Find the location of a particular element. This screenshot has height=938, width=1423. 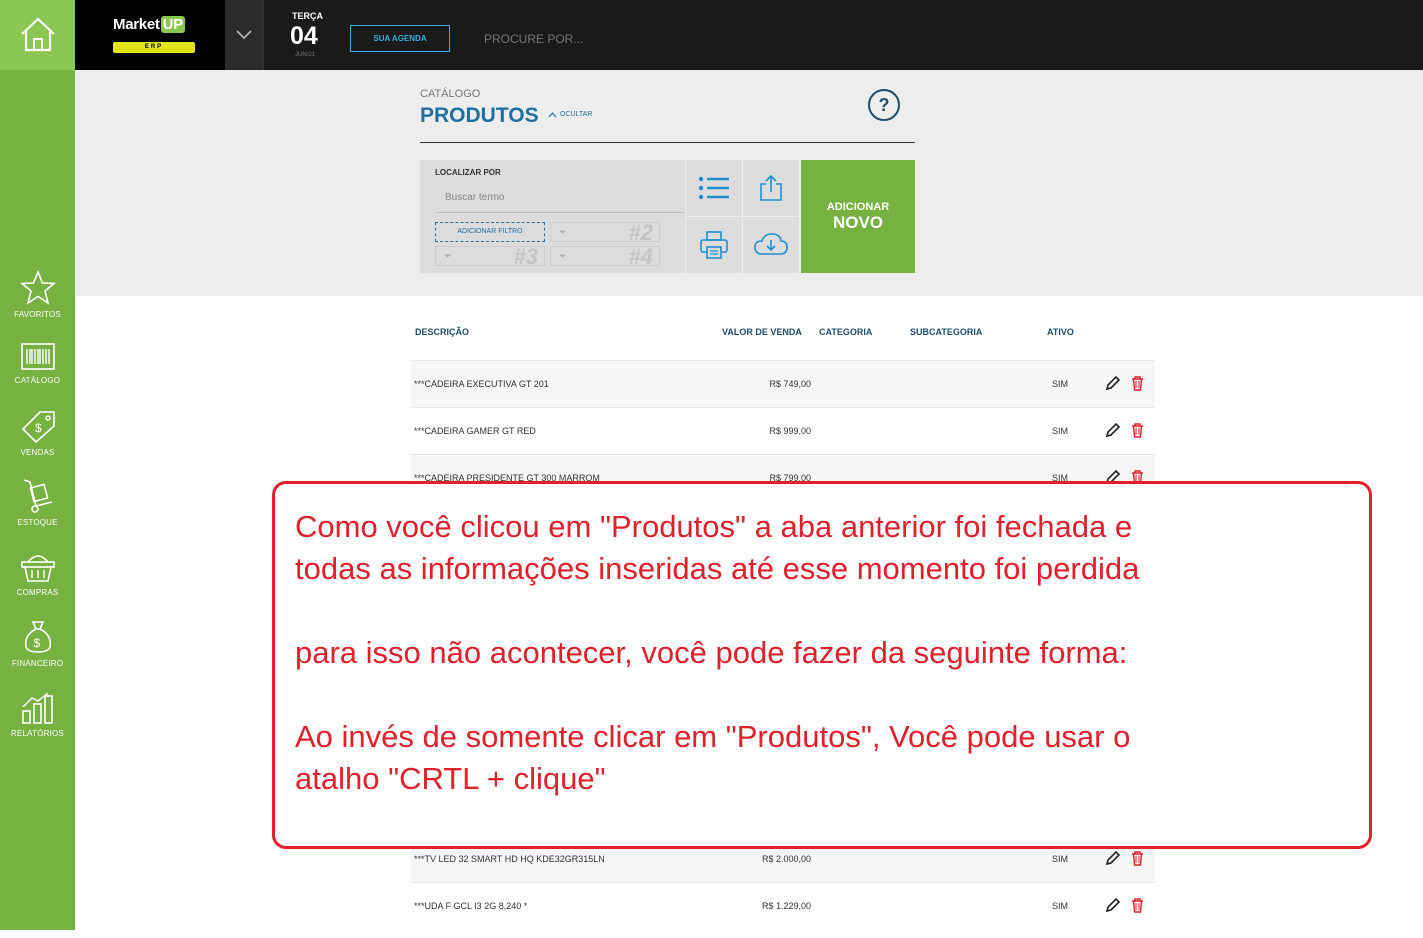

barcode-icon is located at coordinates (37, 356).